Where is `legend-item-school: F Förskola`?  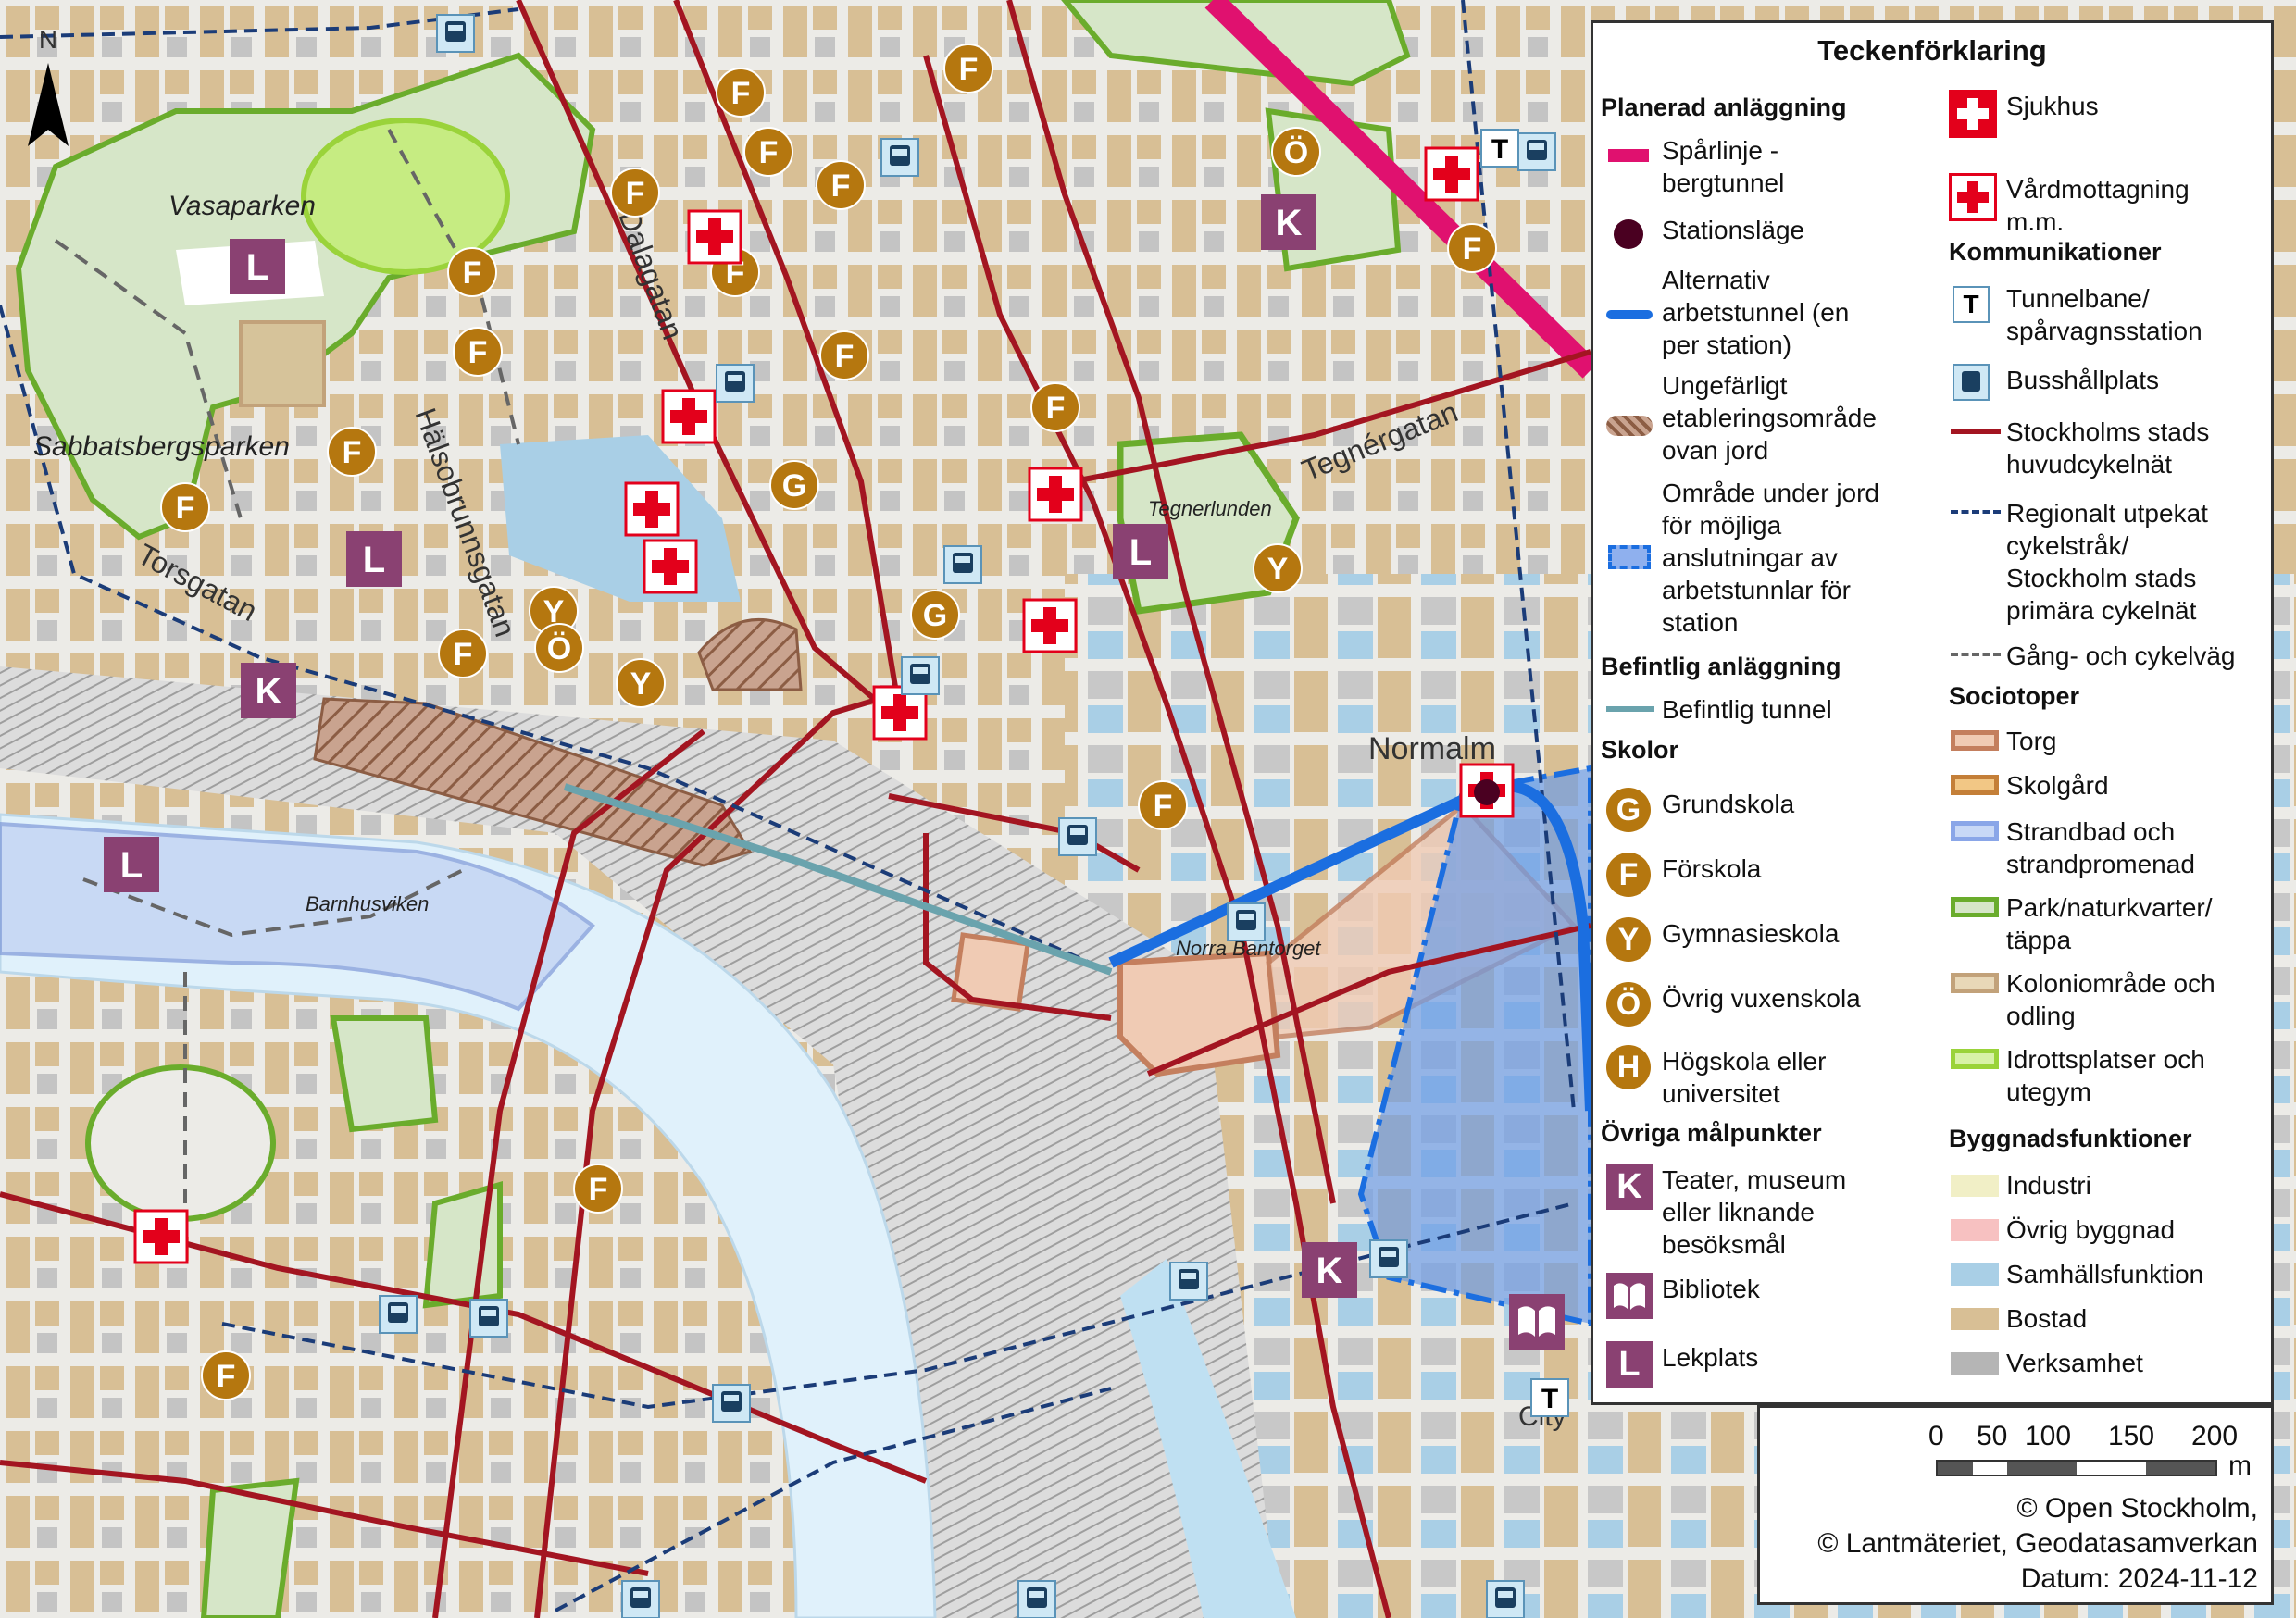
legend-item-school: F Förskola is located at coordinates (1682, 877).